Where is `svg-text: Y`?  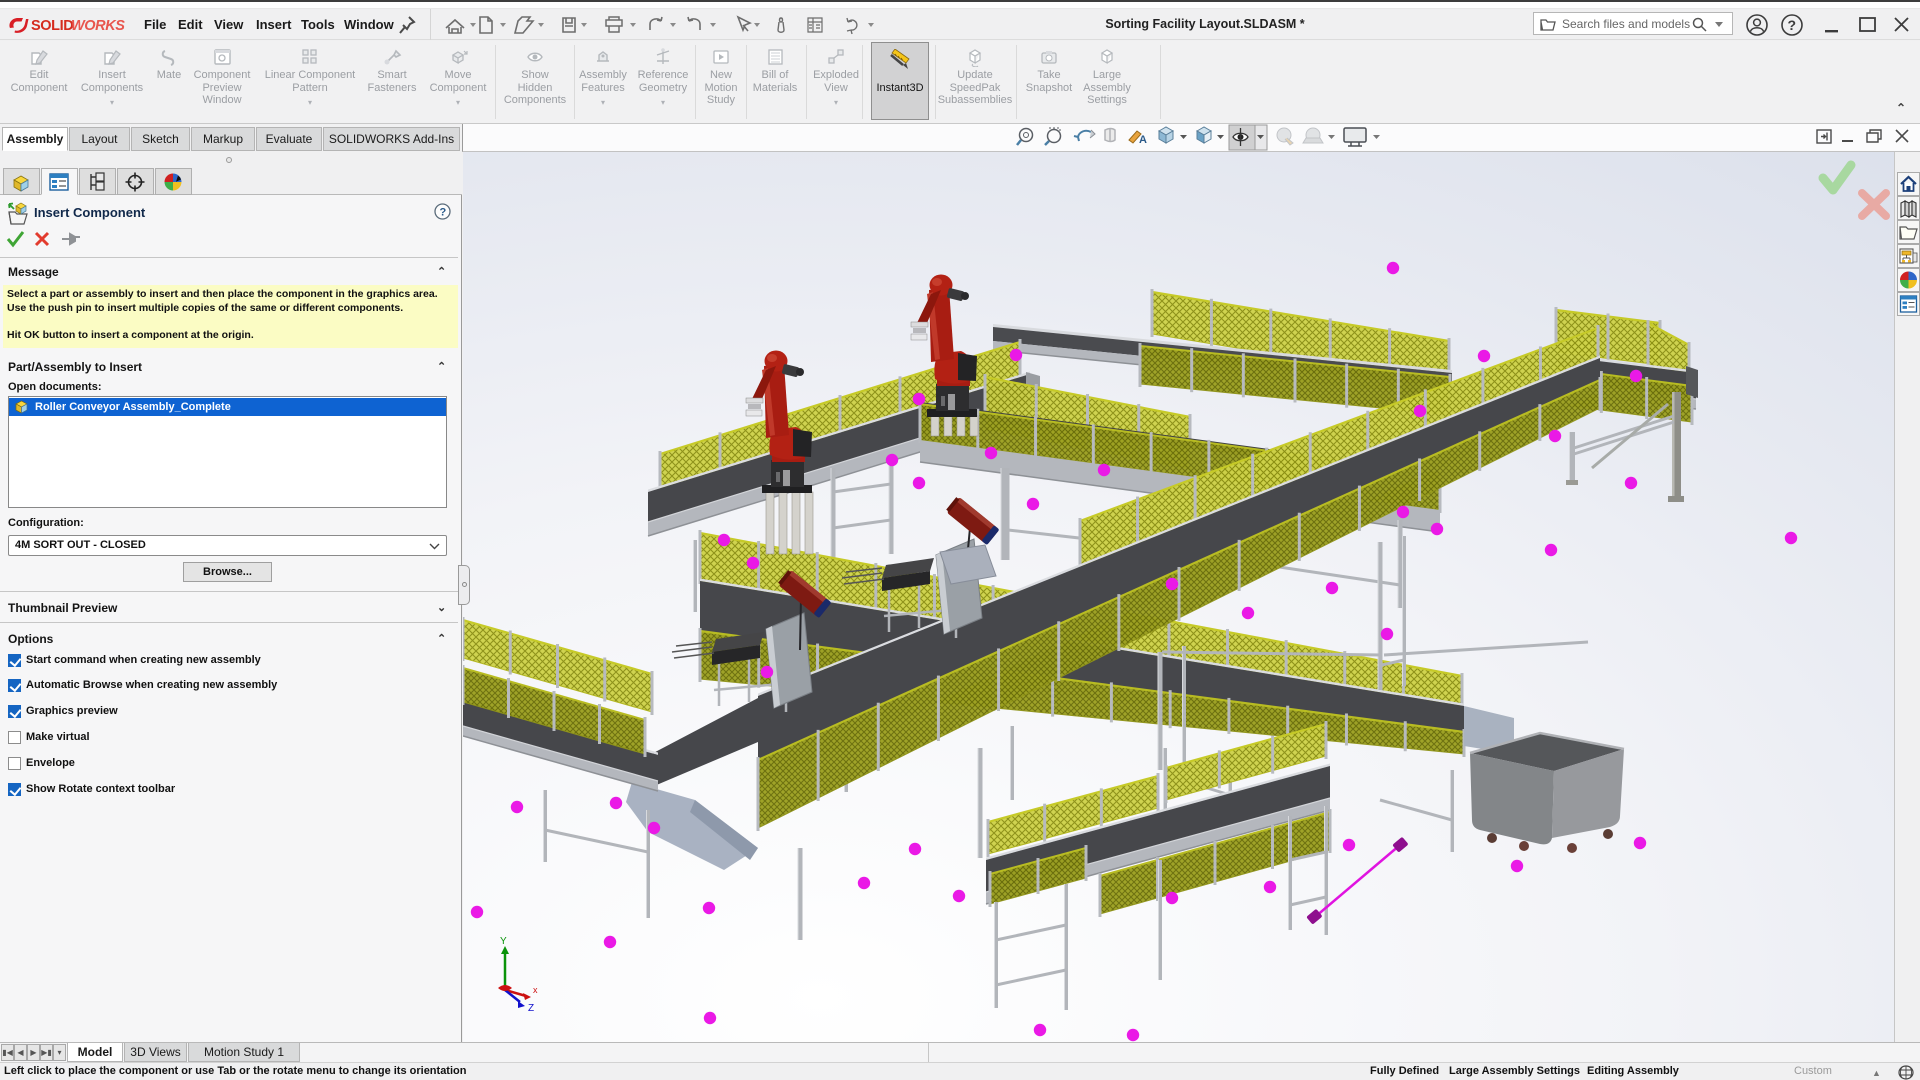
svg-text: Y is located at coordinates (503, 941).